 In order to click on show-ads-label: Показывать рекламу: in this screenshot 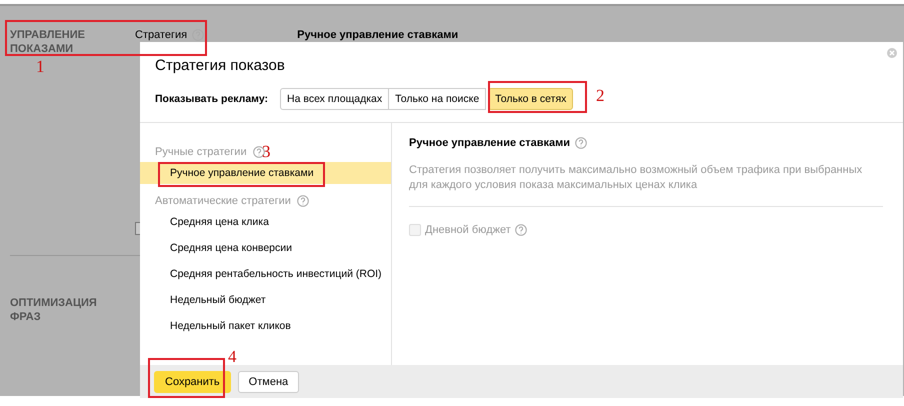, I will do `click(211, 99)`.